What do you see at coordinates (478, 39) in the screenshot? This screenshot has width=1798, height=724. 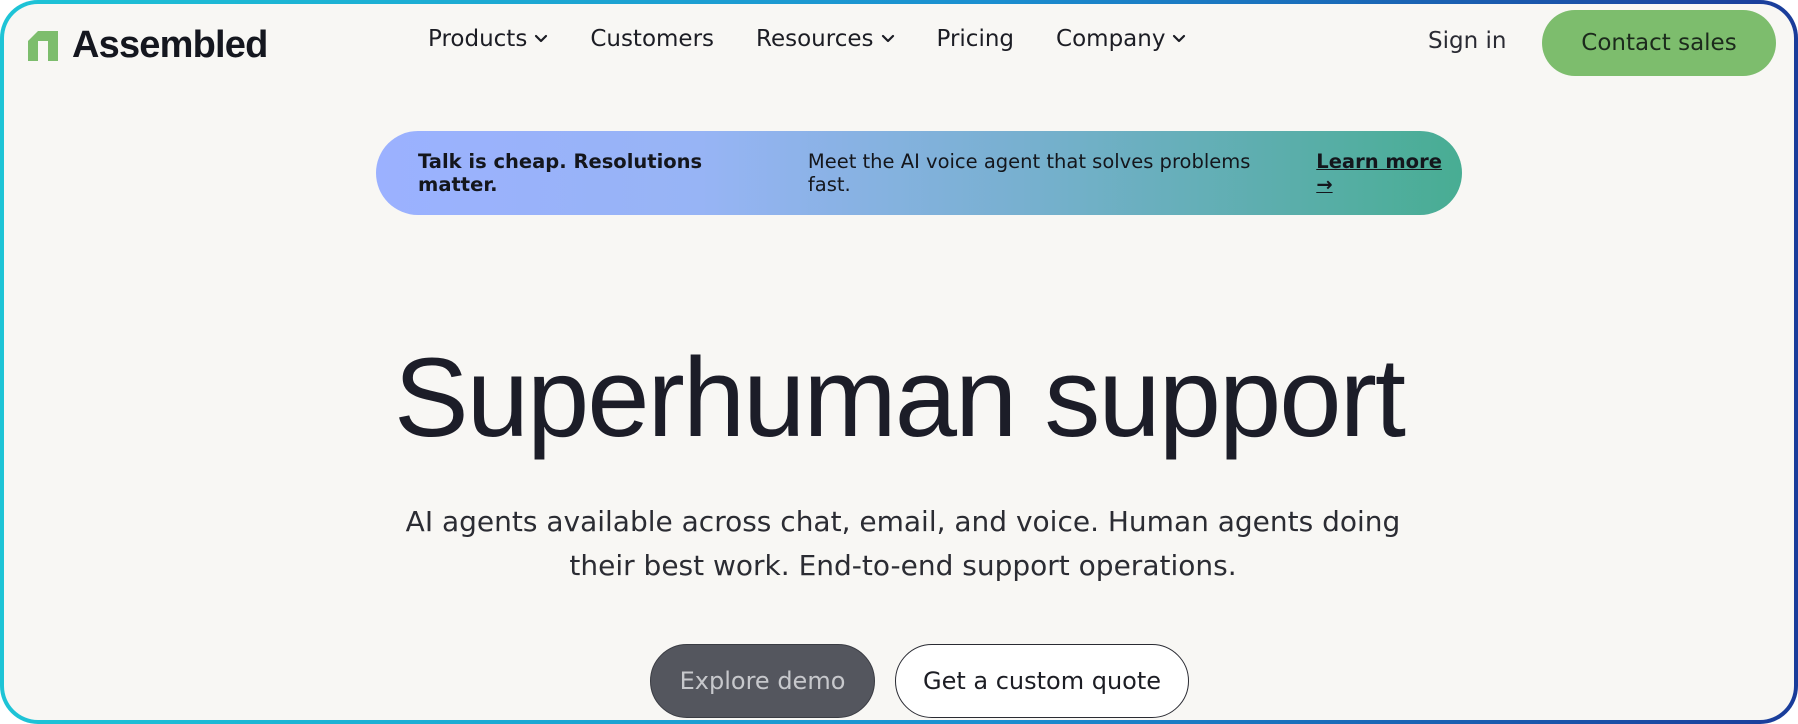 I see `nav-item-label: Products` at bounding box center [478, 39].